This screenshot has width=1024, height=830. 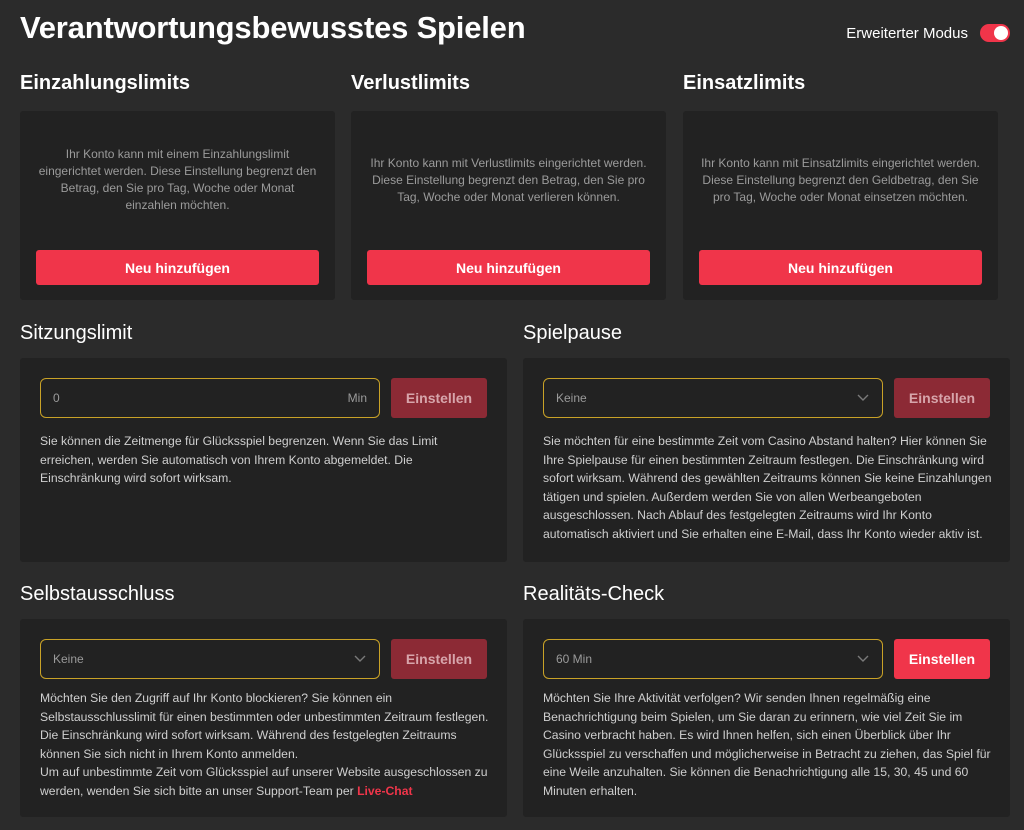 What do you see at coordinates (210, 659) in the screenshot?
I see `self-exclusion-select: Keine` at bounding box center [210, 659].